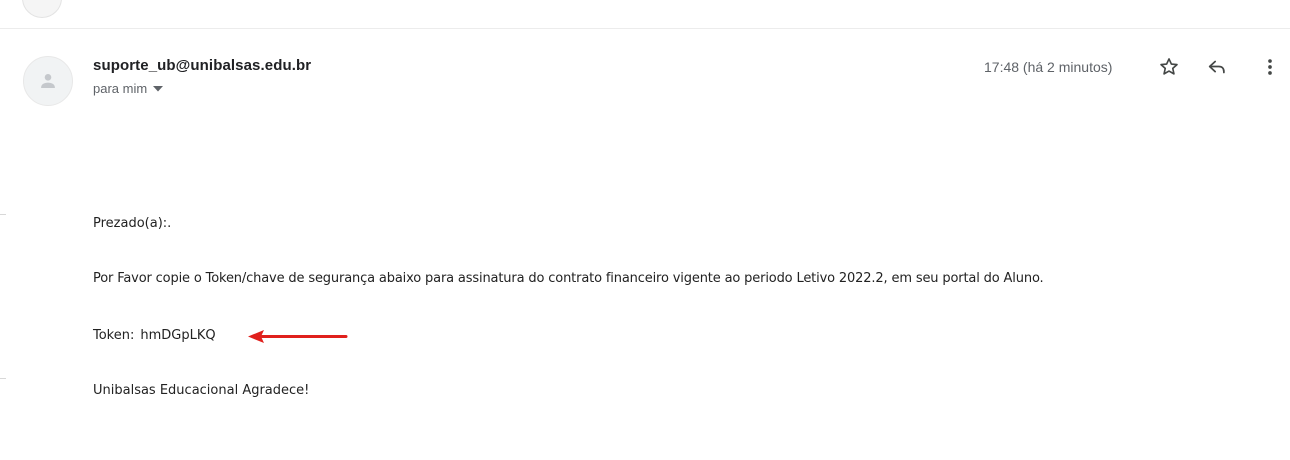  I want to click on message-divider, so click(645, 28).